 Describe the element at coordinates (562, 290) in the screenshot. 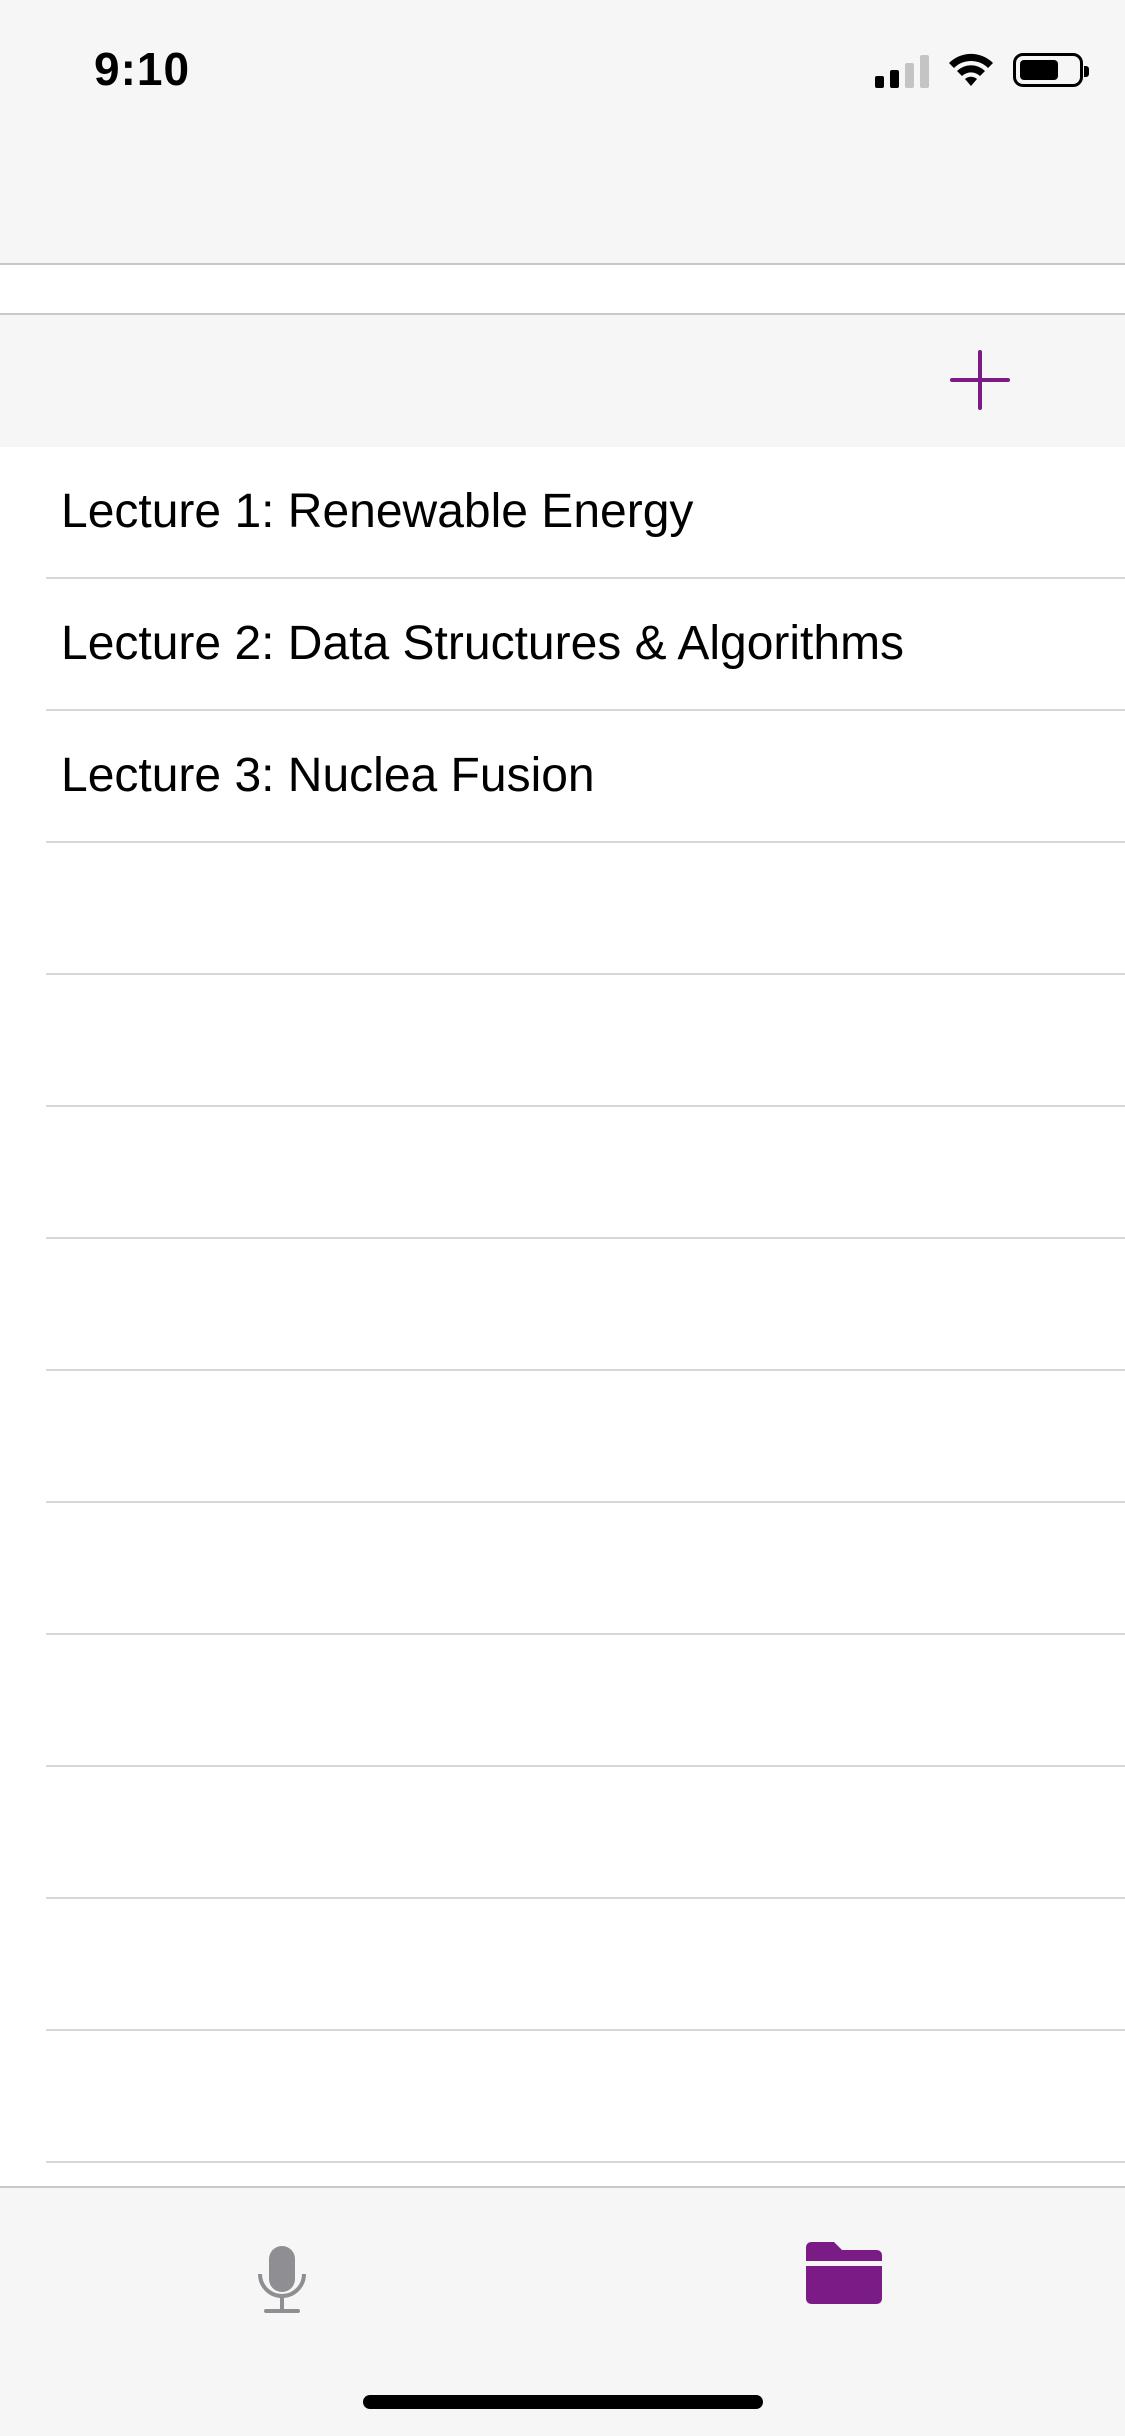

I see `search-area` at that location.